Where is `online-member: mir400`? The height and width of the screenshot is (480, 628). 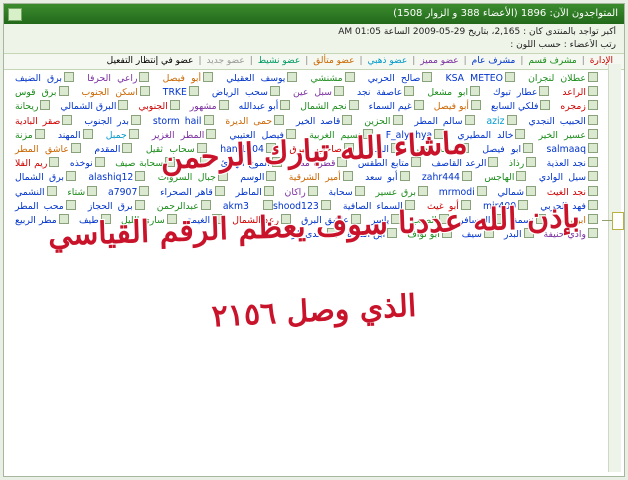 online-member: mir400 is located at coordinates (506, 205).